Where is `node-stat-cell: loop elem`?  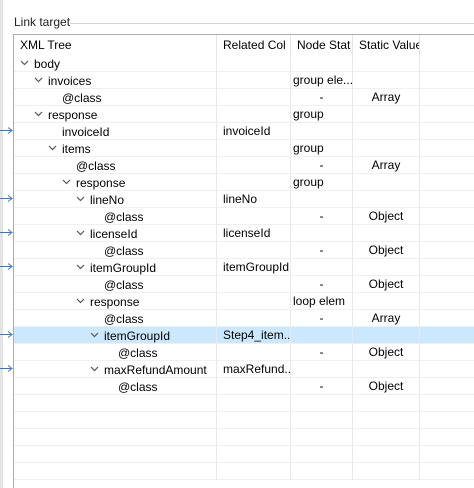
node-stat-cell: loop elem is located at coordinates (322, 301).